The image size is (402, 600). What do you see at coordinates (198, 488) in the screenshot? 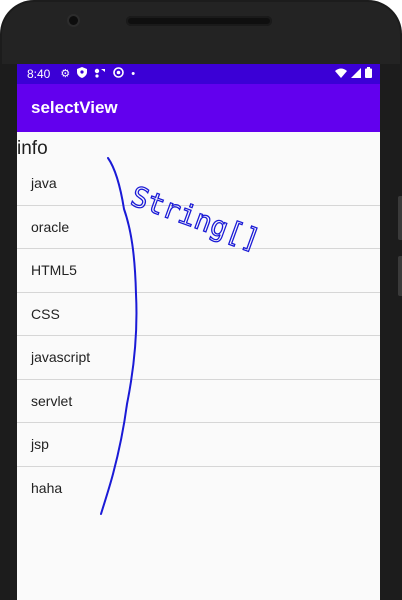
I see `list-item: haha` at bounding box center [198, 488].